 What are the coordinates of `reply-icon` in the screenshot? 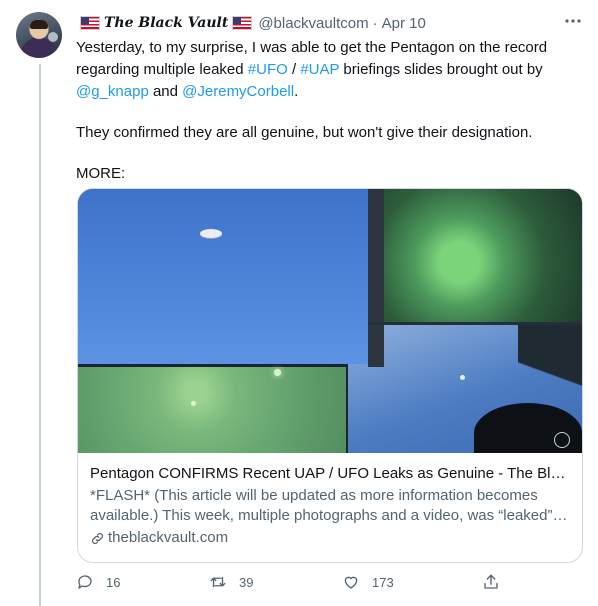 It's located at (85, 582).